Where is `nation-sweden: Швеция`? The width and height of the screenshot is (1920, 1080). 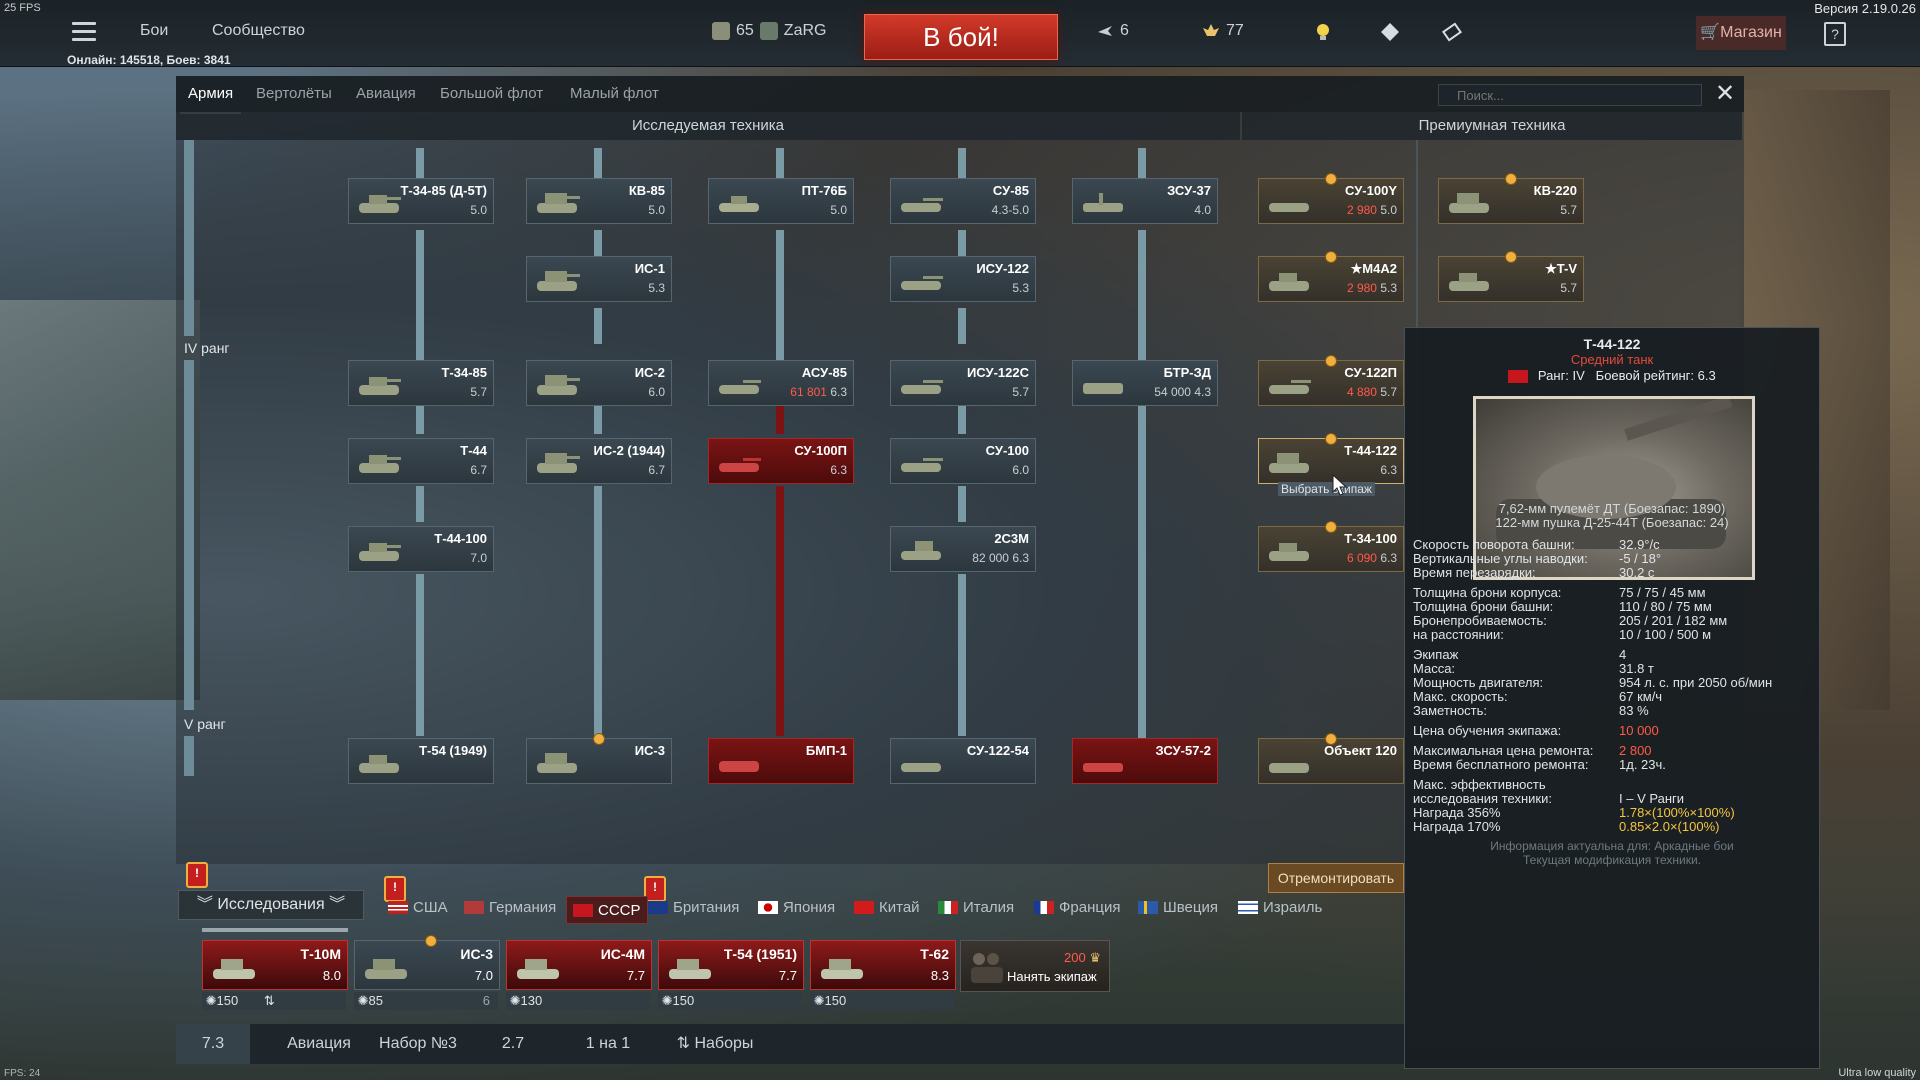
nation-sweden: Швеция is located at coordinates (1178, 907).